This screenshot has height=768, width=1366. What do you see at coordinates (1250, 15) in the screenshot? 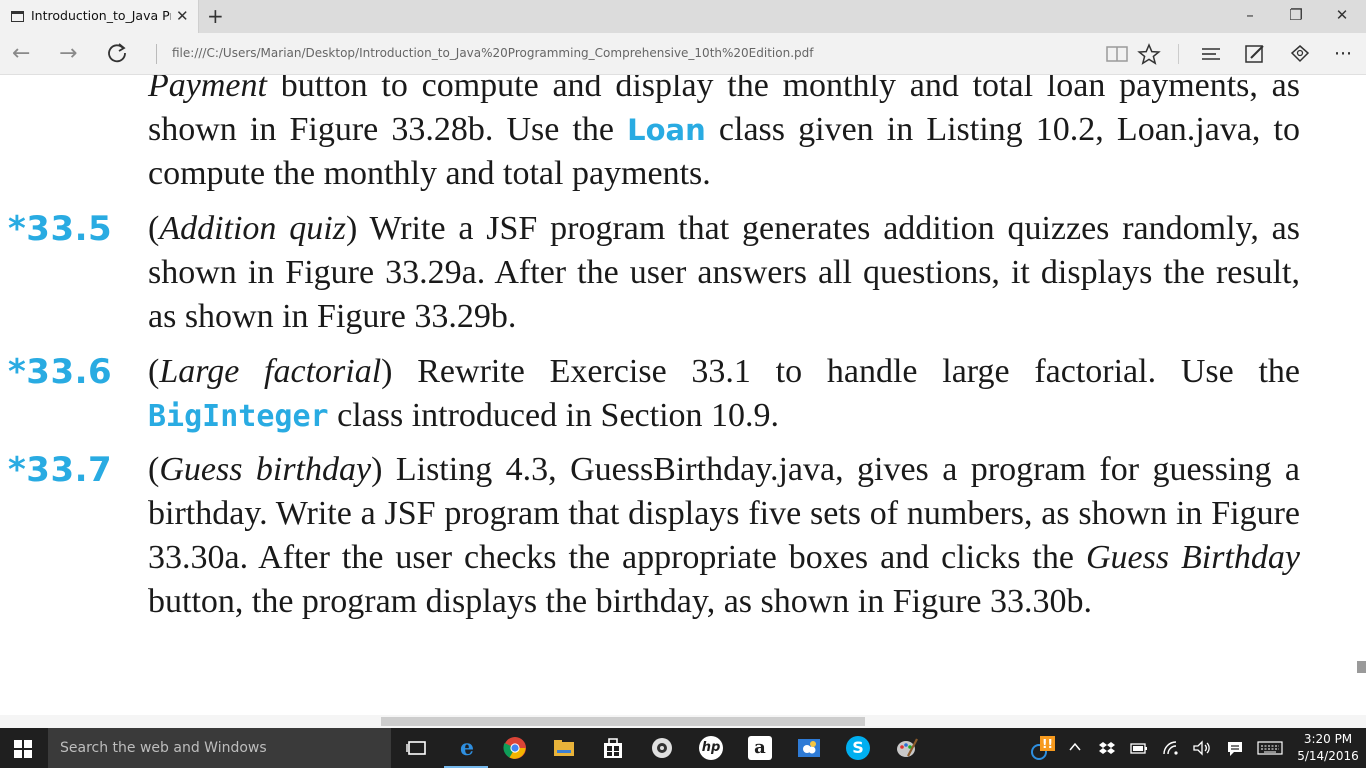
I see `minimize-button: –` at bounding box center [1250, 15].